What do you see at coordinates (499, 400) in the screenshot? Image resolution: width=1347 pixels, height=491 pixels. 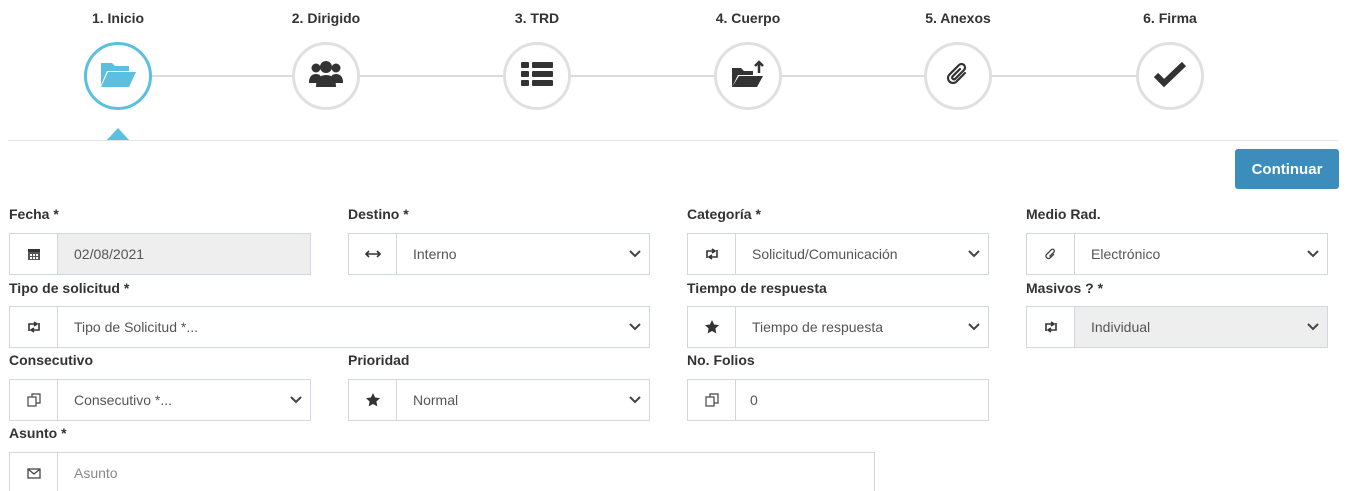 I see `prioridad-select: Normal` at bounding box center [499, 400].